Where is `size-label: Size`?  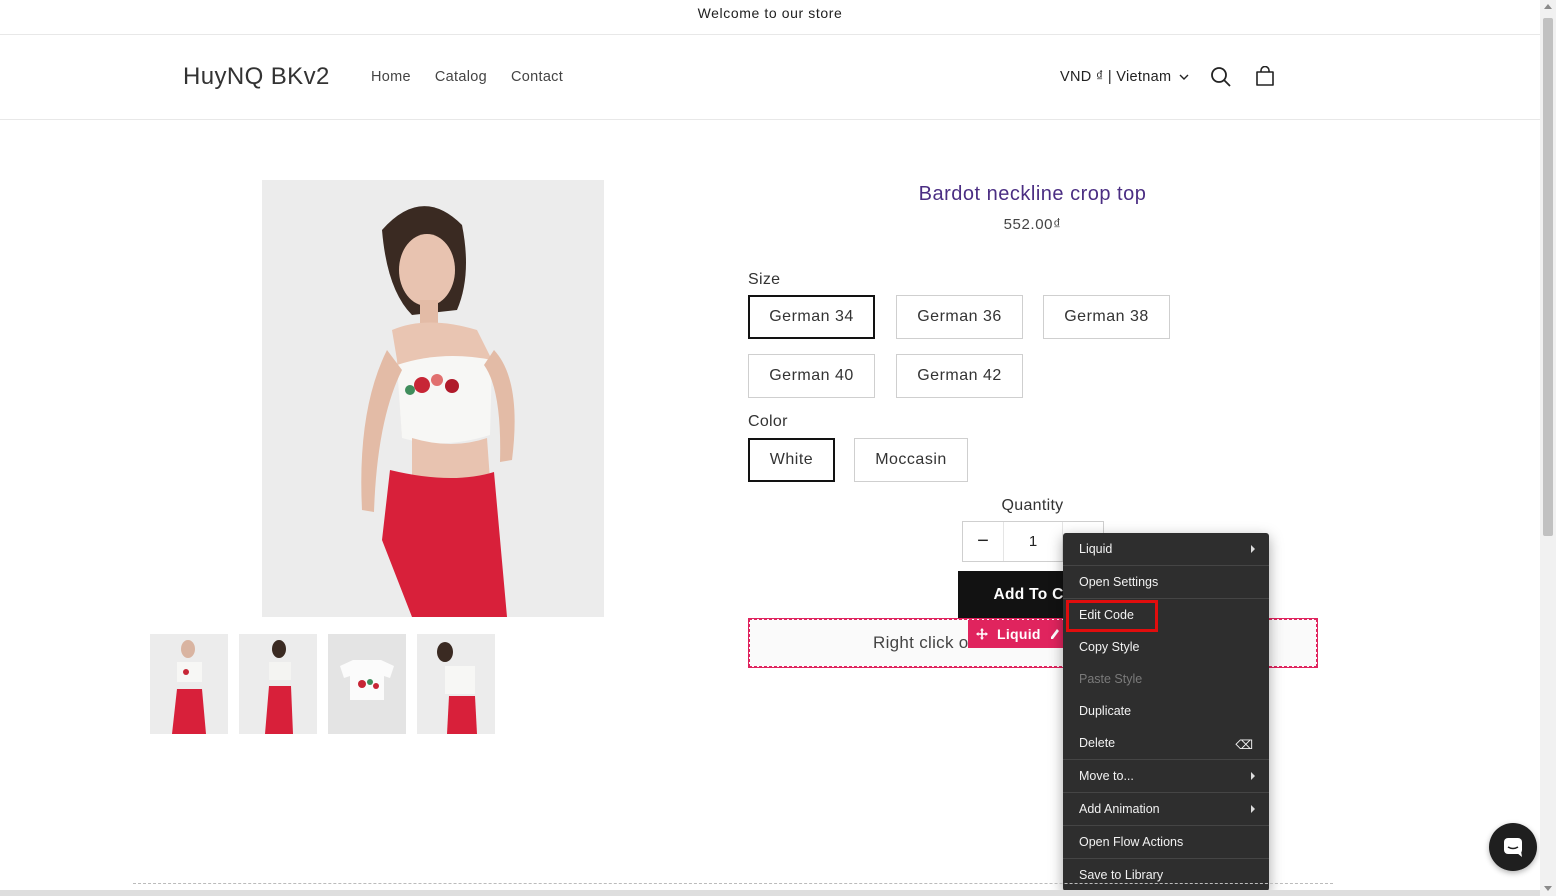 size-label: Size is located at coordinates (764, 279).